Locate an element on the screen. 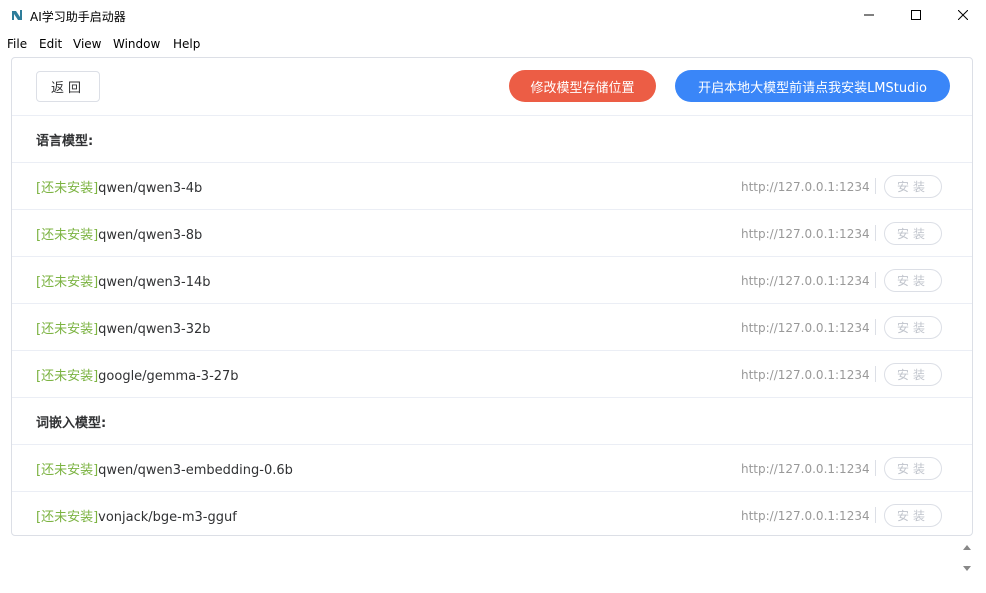  window-title: AI学习助手启动器 is located at coordinates (78, 17).